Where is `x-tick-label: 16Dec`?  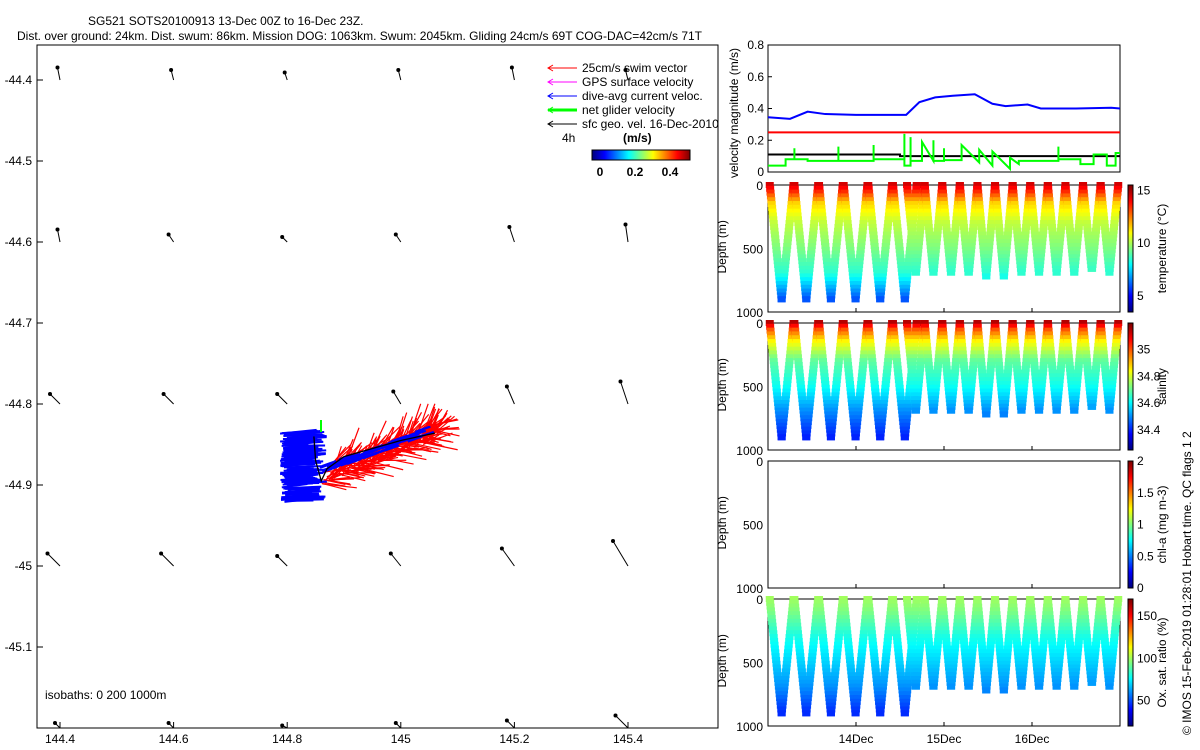 x-tick-label: 16Dec is located at coordinates (1032, 739).